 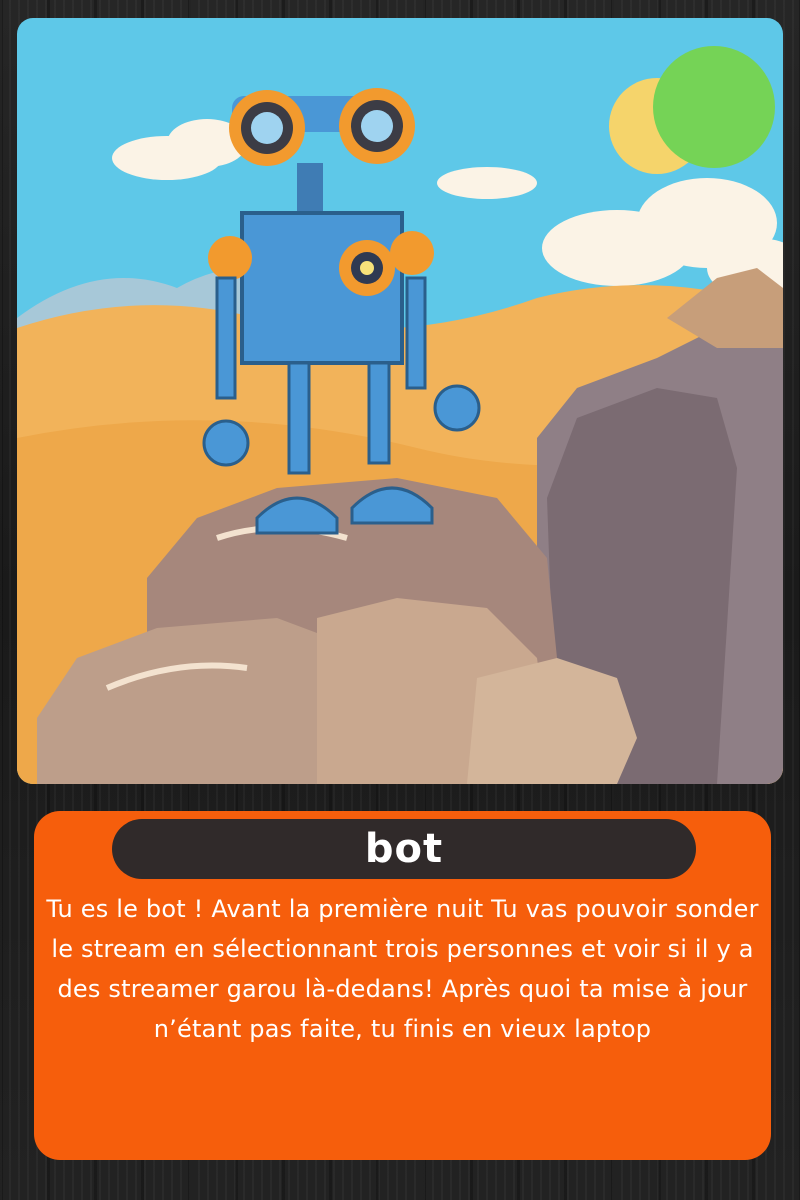 I want to click on card-title: bot, so click(x=404, y=849).